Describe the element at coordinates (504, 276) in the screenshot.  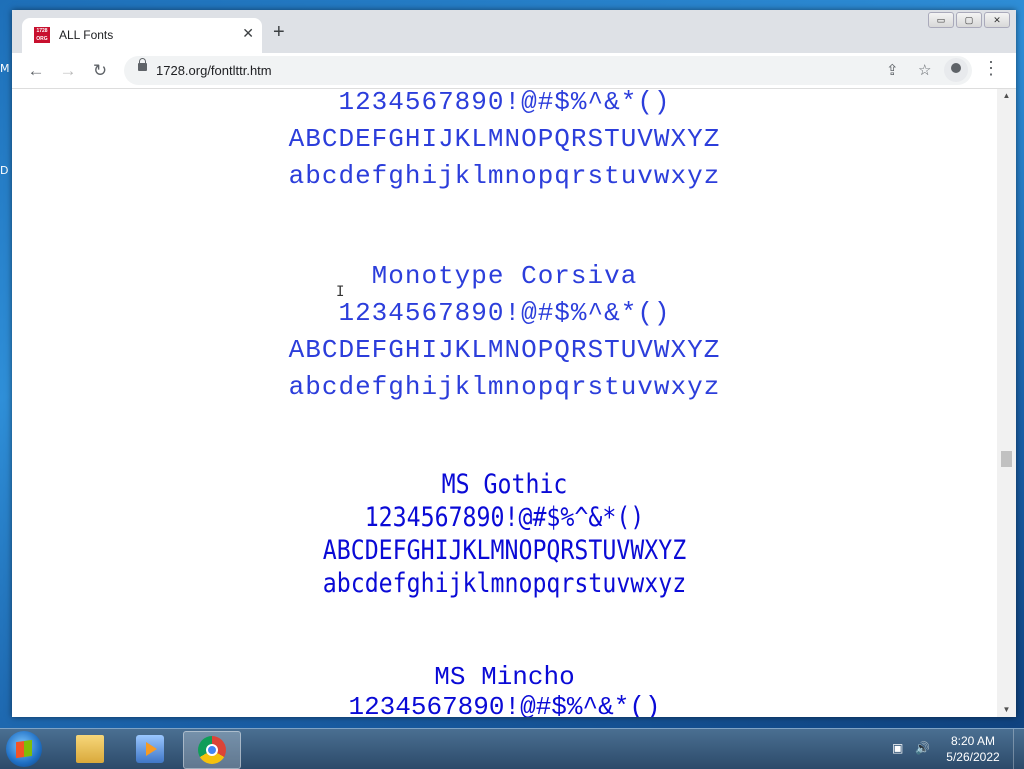
I see `font-name-heading: Monotype Corsiva` at that location.